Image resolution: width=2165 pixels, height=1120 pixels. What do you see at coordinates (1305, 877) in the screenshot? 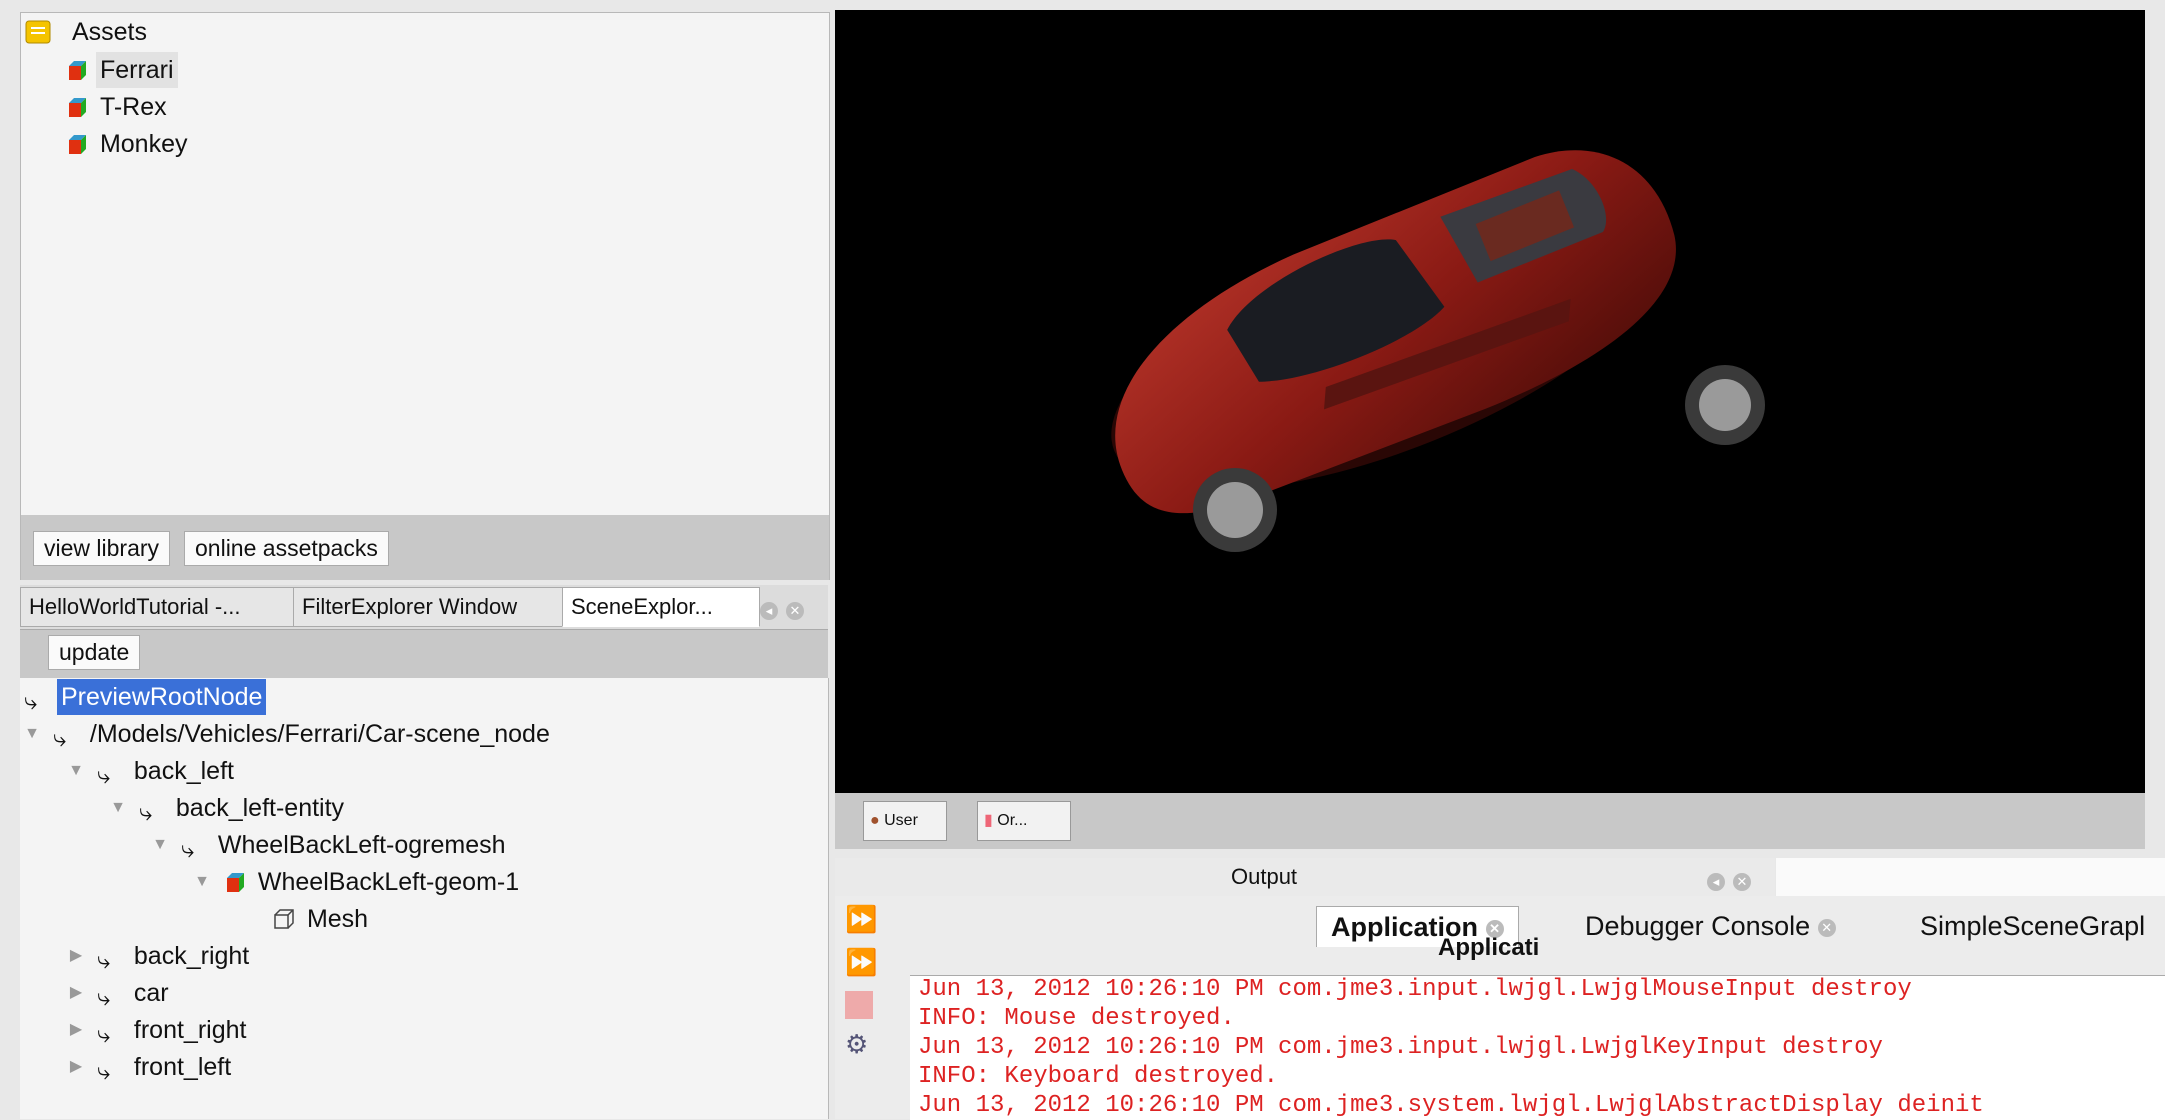
I see `output-header: Output ◂ ✕` at bounding box center [1305, 877].